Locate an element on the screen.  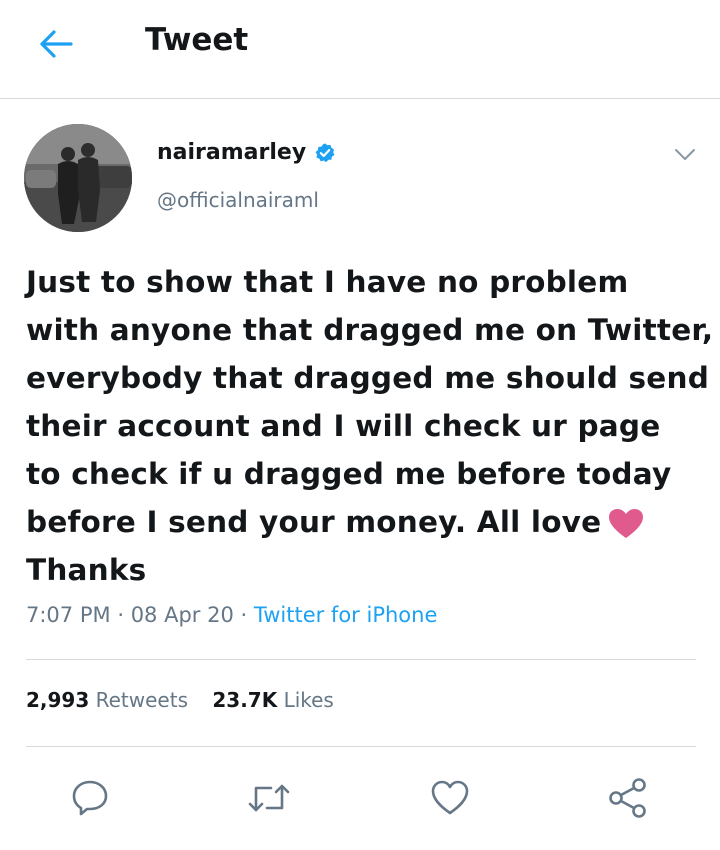
tweet-time: 7:07 PM is located at coordinates (68, 615).